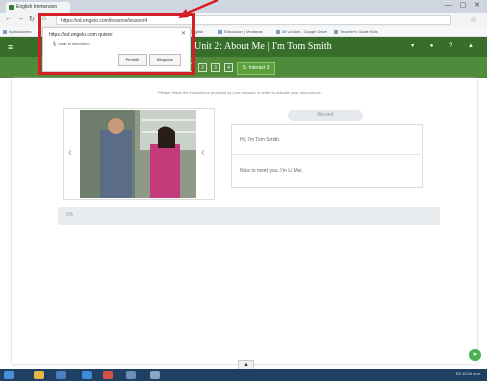  What do you see at coordinates (215, 67) in the screenshot?
I see `step-button: 3` at bounding box center [215, 67].